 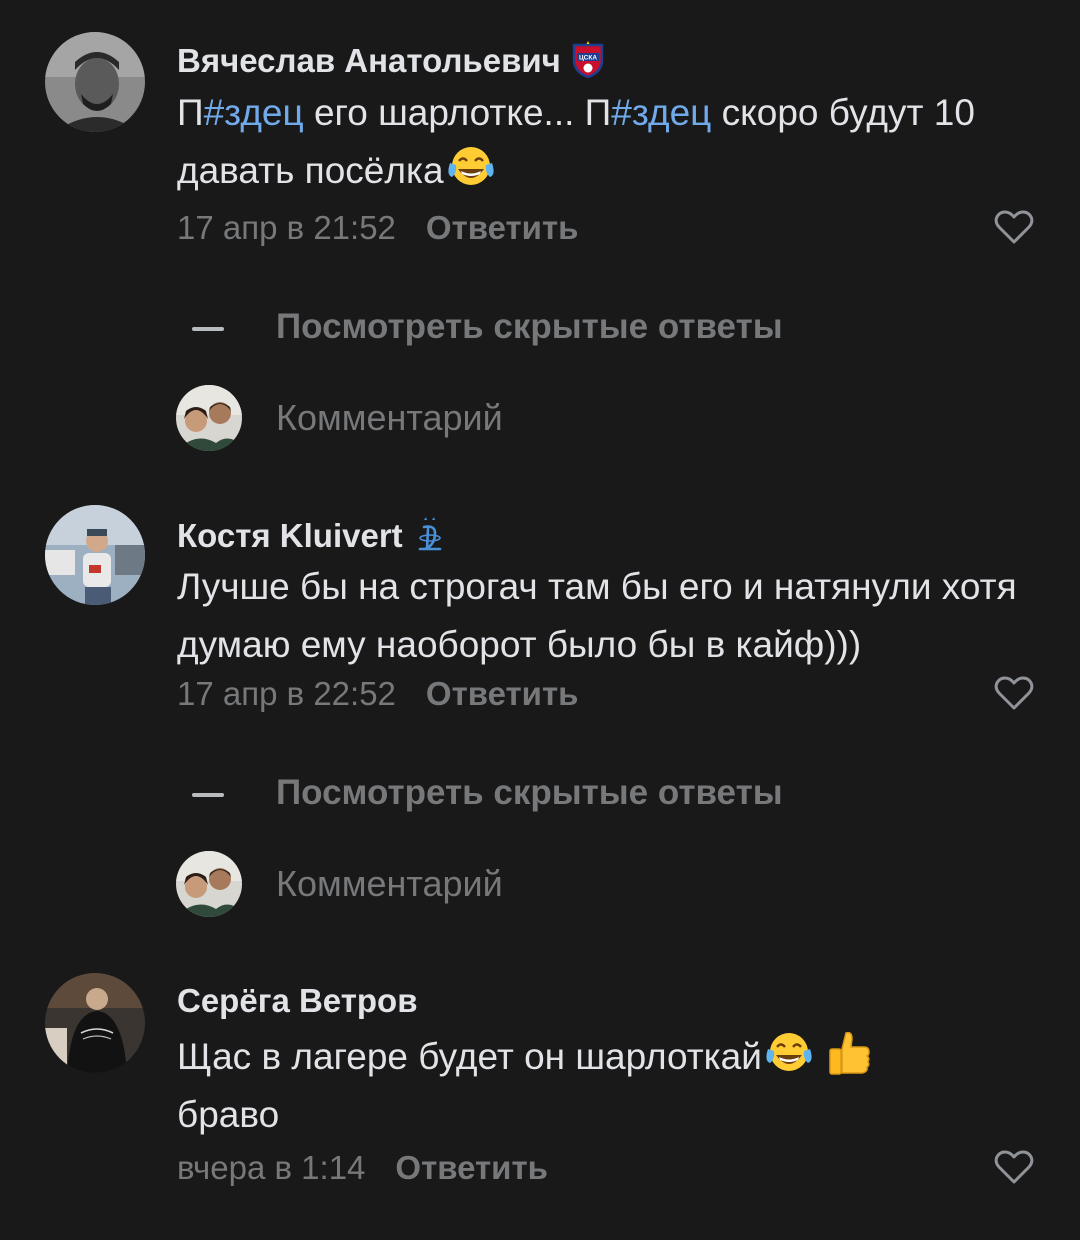 What do you see at coordinates (286, 227) in the screenshot?
I see `comment-date: 17 апр в 21:52` at bounding box center [286, 227].